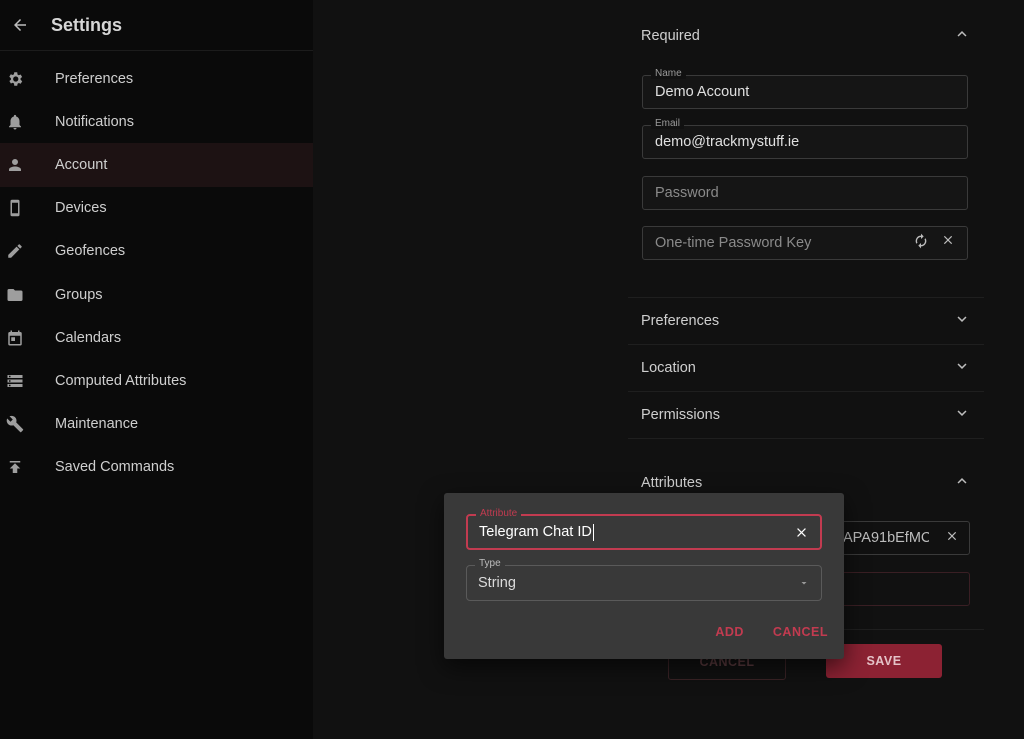  I want to click on dropdown-arrow-icon, so click(804, 583).